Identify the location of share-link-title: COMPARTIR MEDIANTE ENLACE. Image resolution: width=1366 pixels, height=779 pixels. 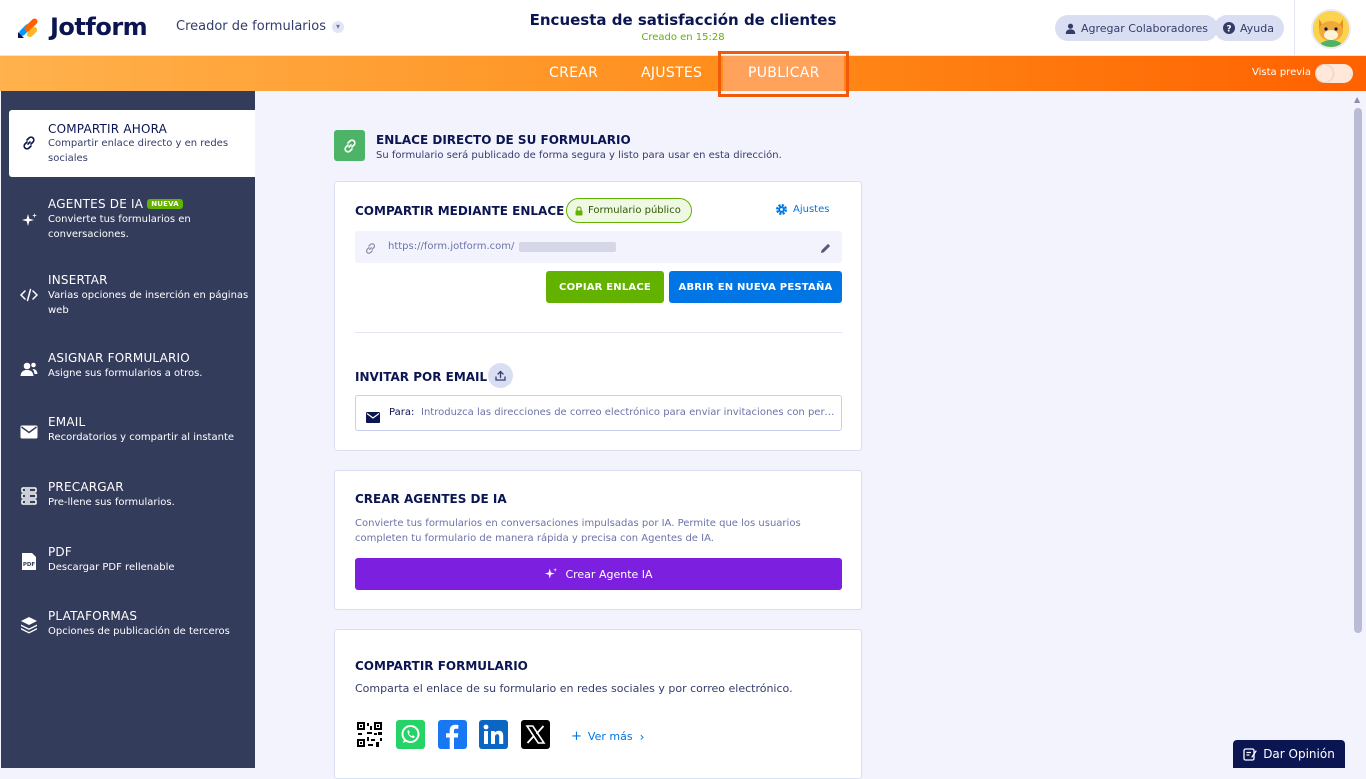
(460, 211).